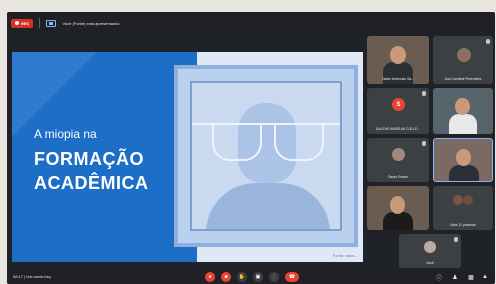 This screenshot has height=284, width=496. Describe the element at coordinates (463, 225) in the screenshot. I see `more-participants-label: Mais 12 pessoas` at that location.